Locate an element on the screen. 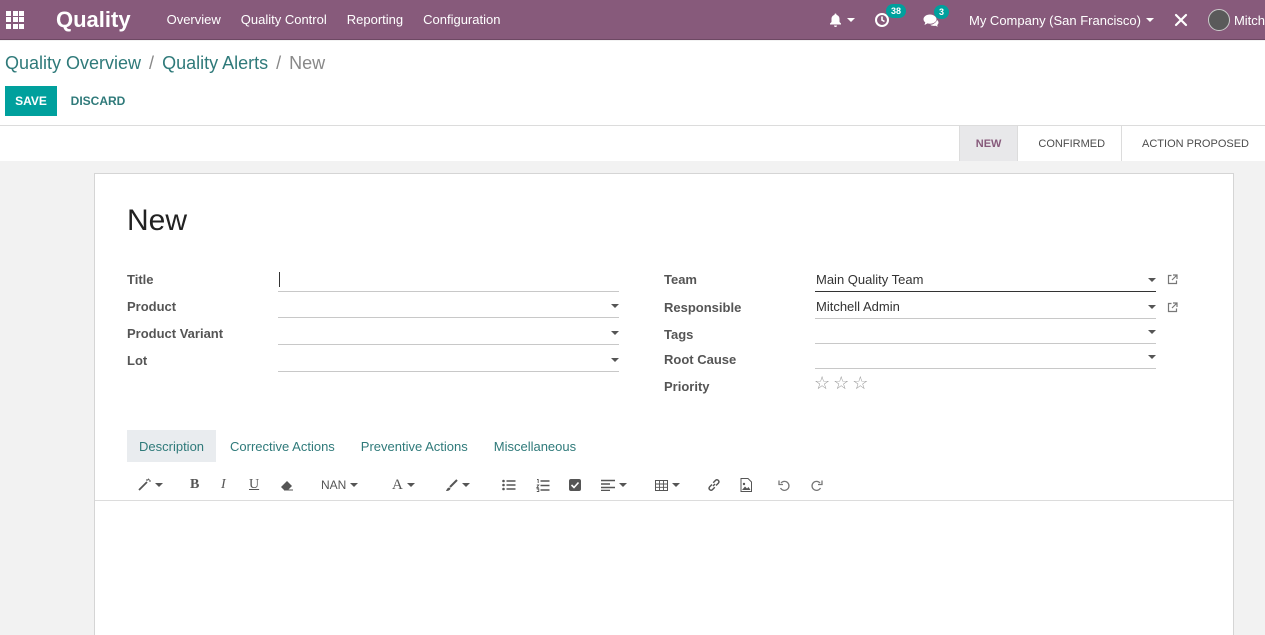  breadcrumb-quality-overview: Quality Overview is located at coordinates (73, 63).